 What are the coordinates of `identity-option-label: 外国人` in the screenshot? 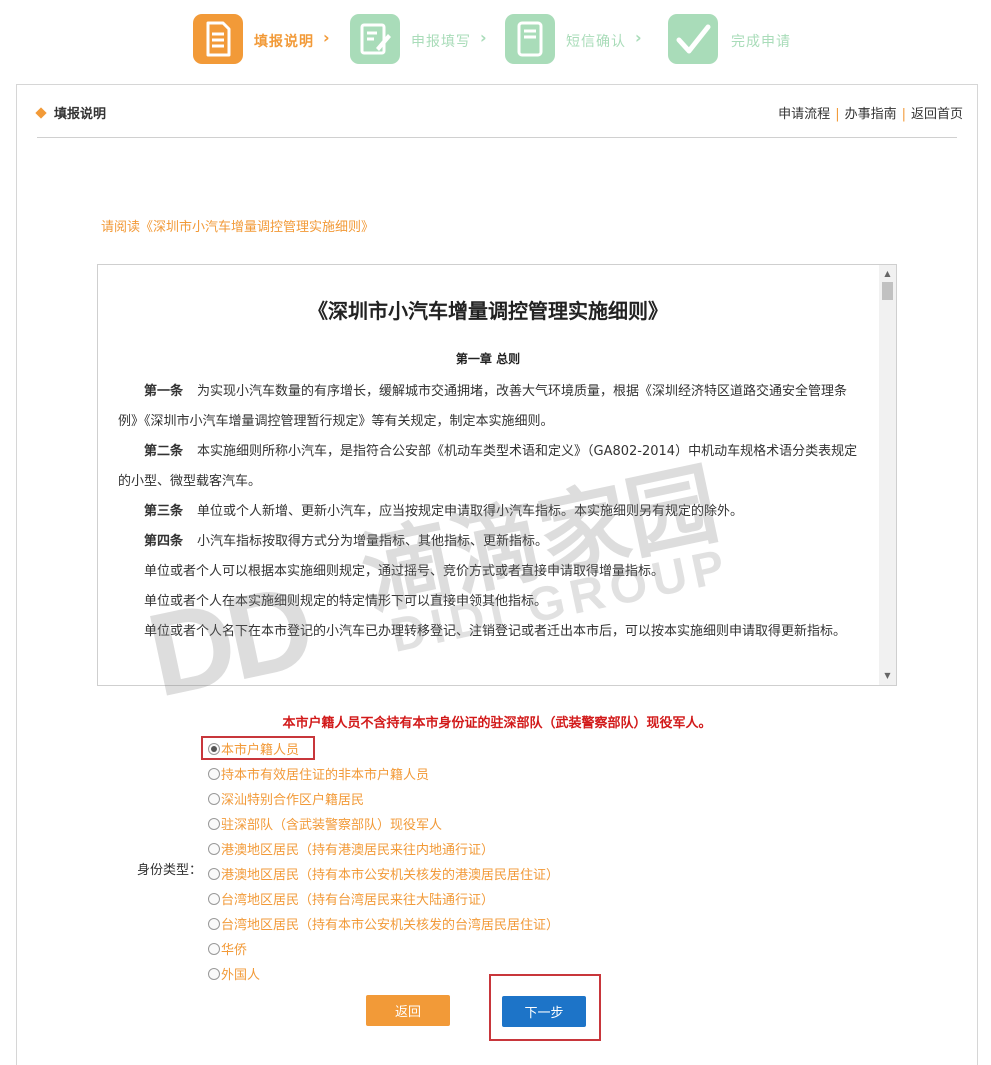 It's located at (241, 975).